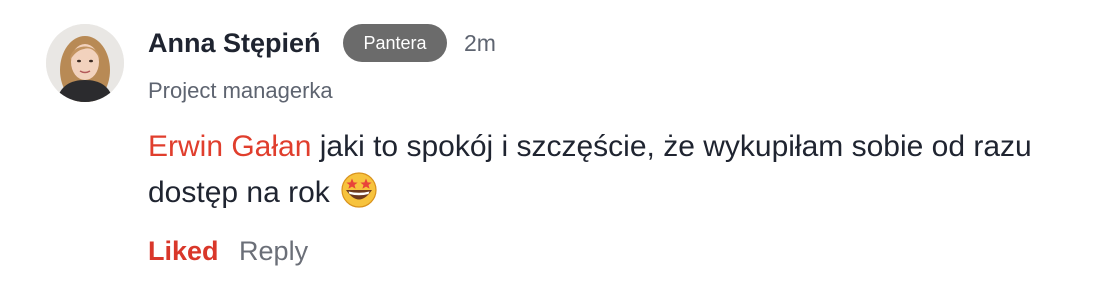 Image resolution: width=1100 pixels, height=296 pixels. What do you see at coordinates (395, 43) in the screenshot?
I see `user-badge: Pantera` at bounding box center [395, 43].